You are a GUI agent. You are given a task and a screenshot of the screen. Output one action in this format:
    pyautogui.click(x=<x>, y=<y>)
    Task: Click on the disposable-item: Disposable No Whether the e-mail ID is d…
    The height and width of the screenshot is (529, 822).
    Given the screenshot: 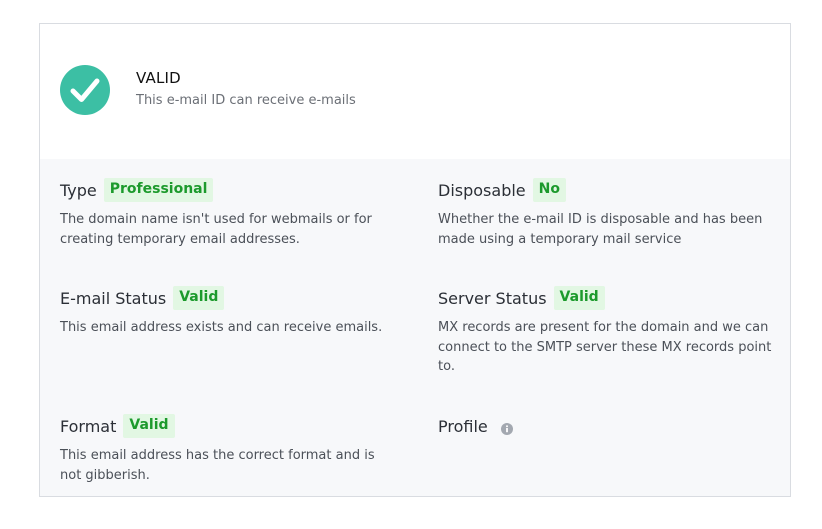 What is the action you would take?
    pyautogui.click(x=608, y=213)
    